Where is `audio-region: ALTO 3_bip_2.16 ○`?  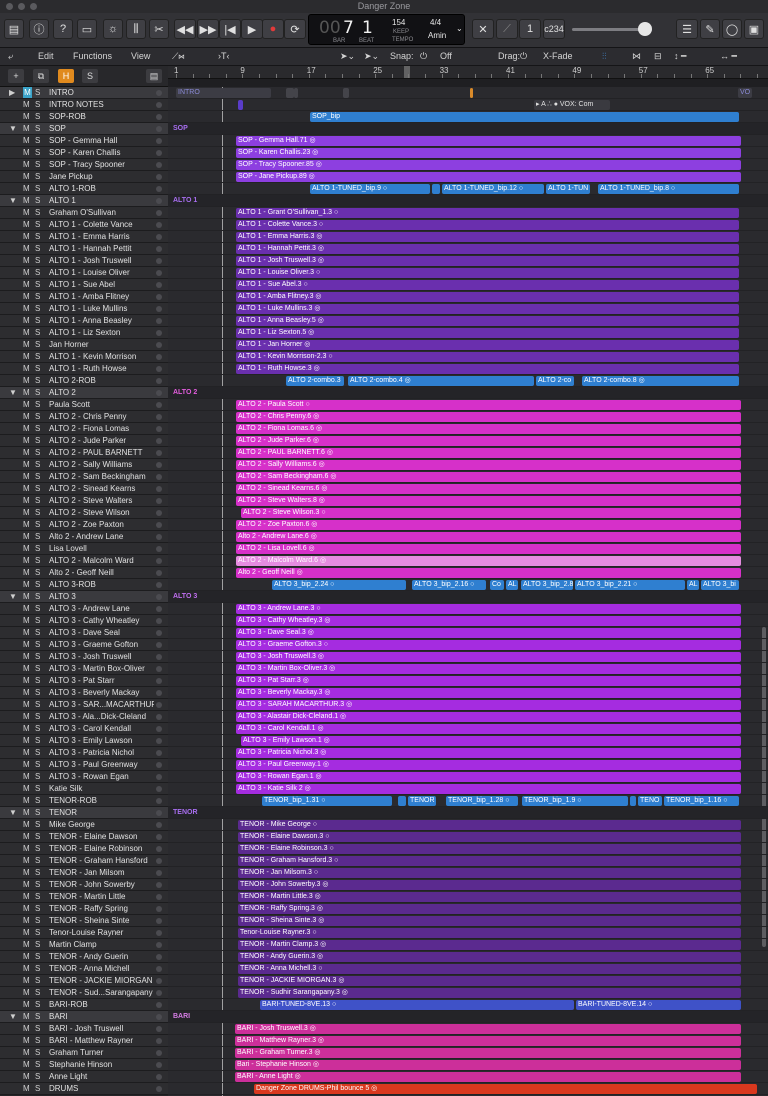 audio-region: ALTO 3_bip_2.16 ○ is located at coordinates (449, 585).